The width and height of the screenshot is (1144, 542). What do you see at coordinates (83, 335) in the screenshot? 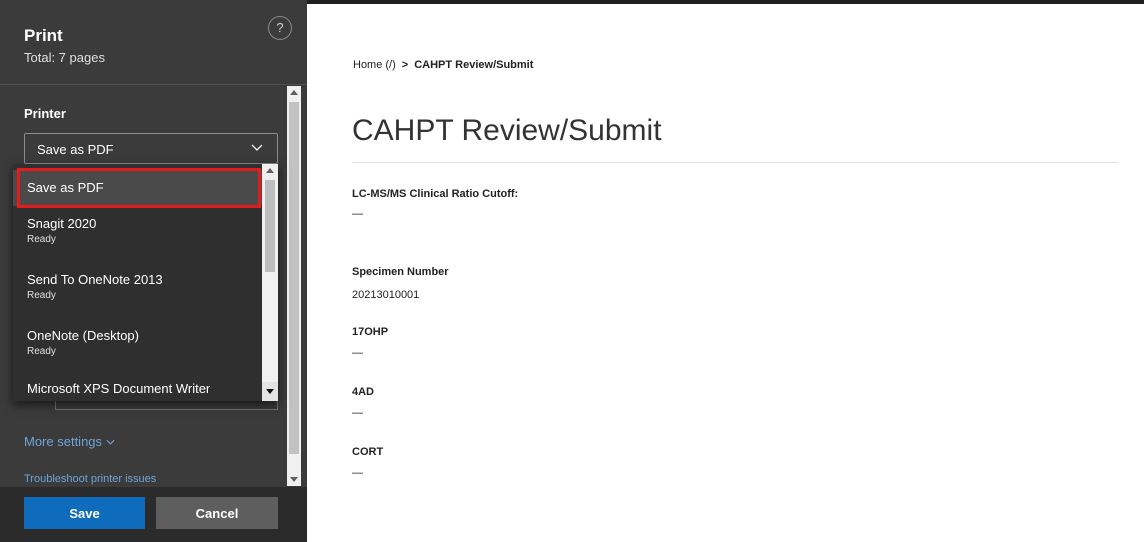
I see `printer-option-name: OneNote (Desktop)` at bounding box center [83, 335].